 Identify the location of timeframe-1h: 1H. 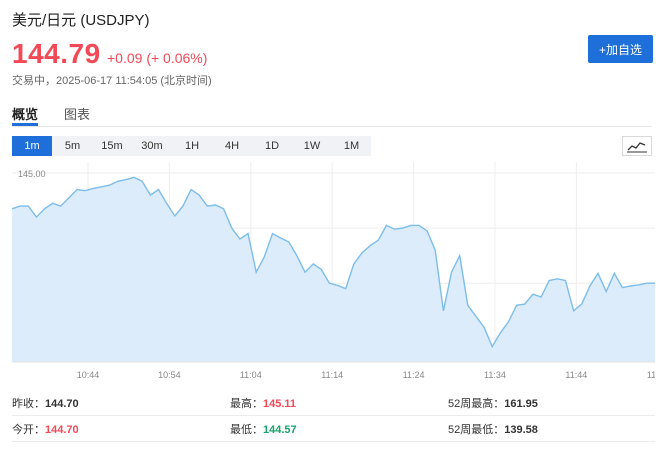
(192, 146).